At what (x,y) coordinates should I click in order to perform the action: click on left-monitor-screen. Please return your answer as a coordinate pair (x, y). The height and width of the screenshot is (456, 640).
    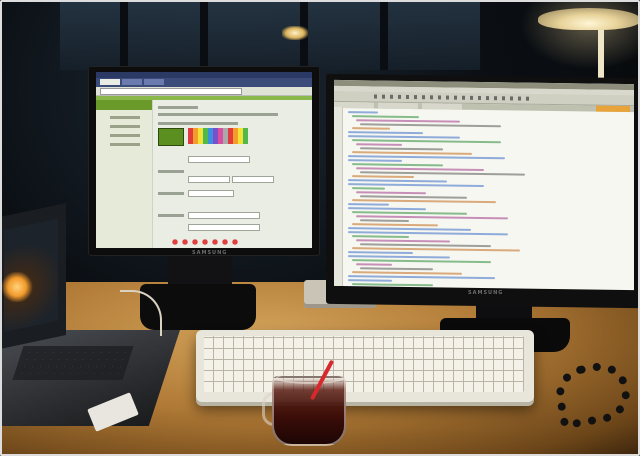
    Looking at the image, I should click on (204, 160).